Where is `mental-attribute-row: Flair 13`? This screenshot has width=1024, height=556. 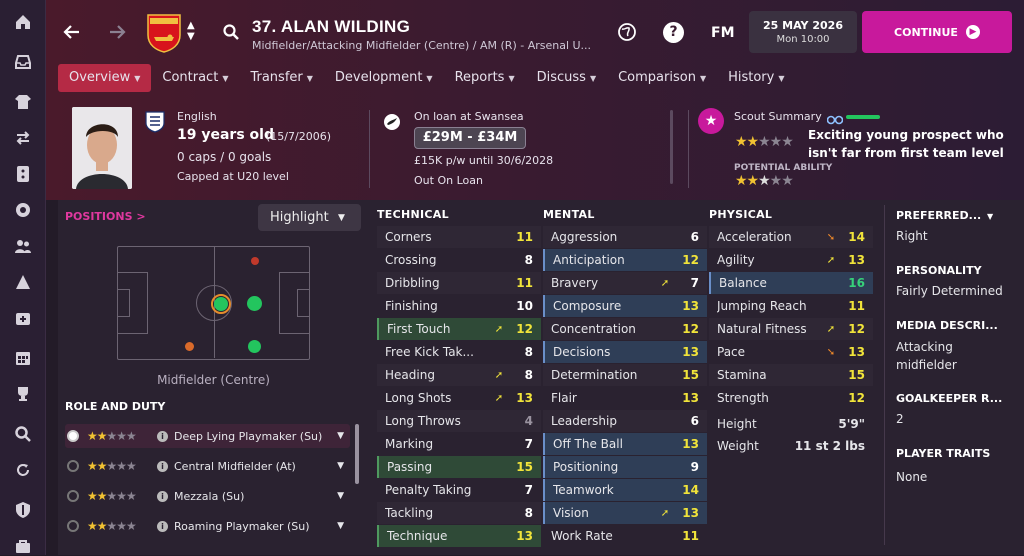 mental-attribute-row: Flair 13 is located at coordinates (625, 398).